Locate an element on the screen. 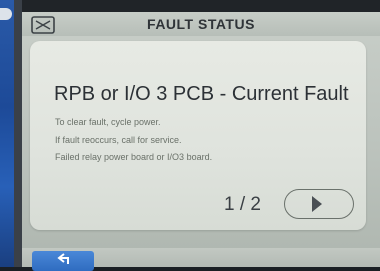 The width and height of the screenshot is (380, 271). back-button is located at coordinates (63, 261).